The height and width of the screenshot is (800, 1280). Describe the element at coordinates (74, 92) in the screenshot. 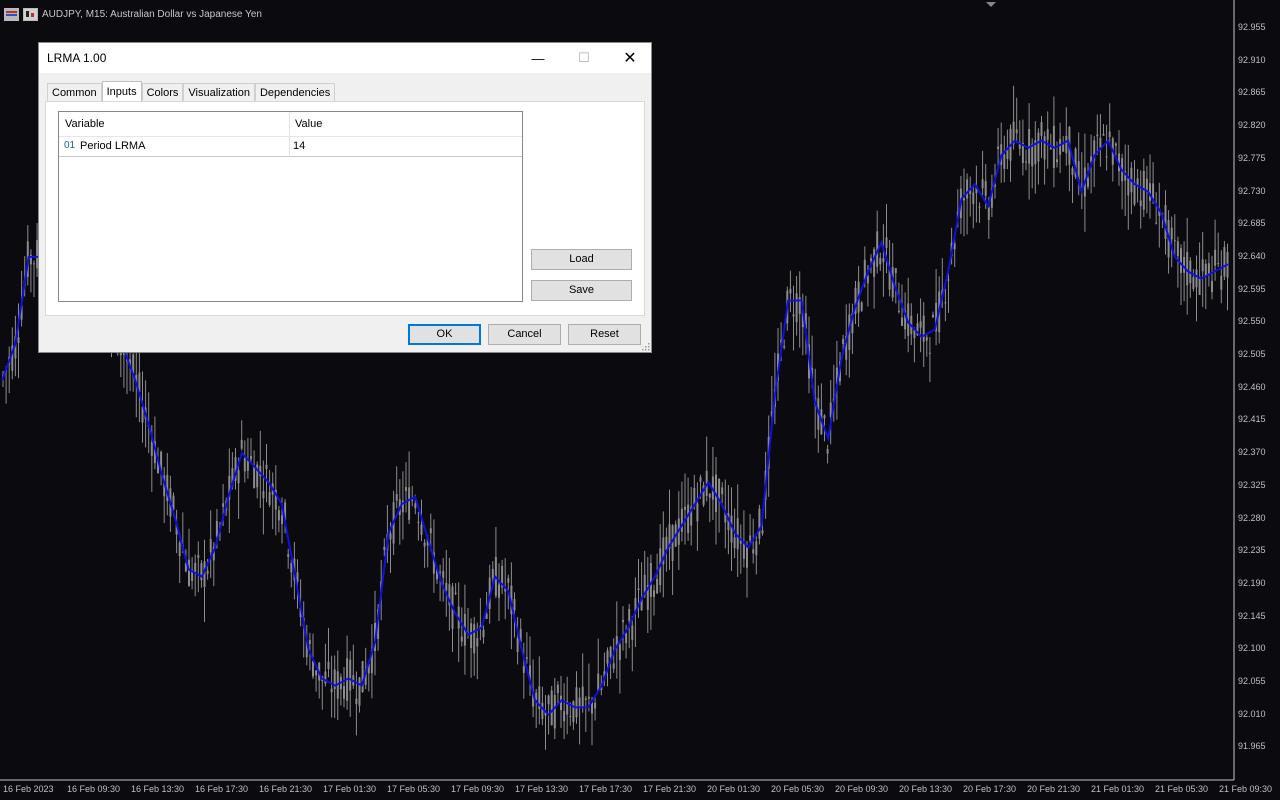

I see `tab-common: Common` at that location.